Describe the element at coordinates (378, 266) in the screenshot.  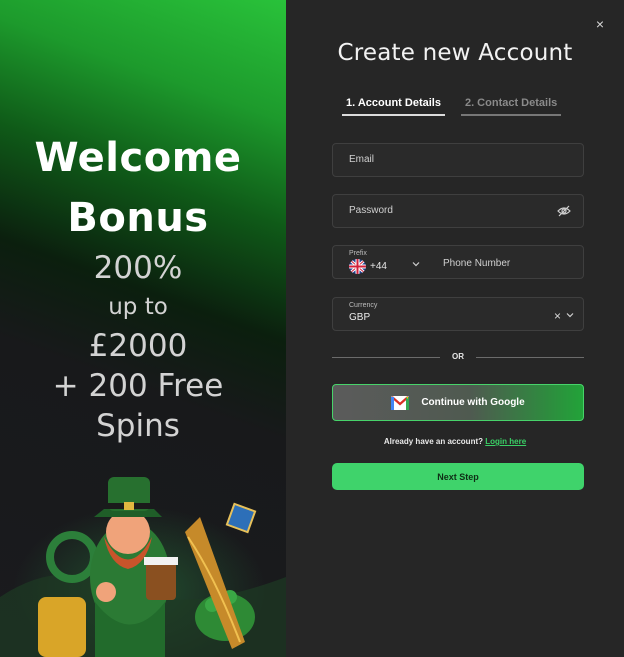
I see `prefix-code: +44` at that location.